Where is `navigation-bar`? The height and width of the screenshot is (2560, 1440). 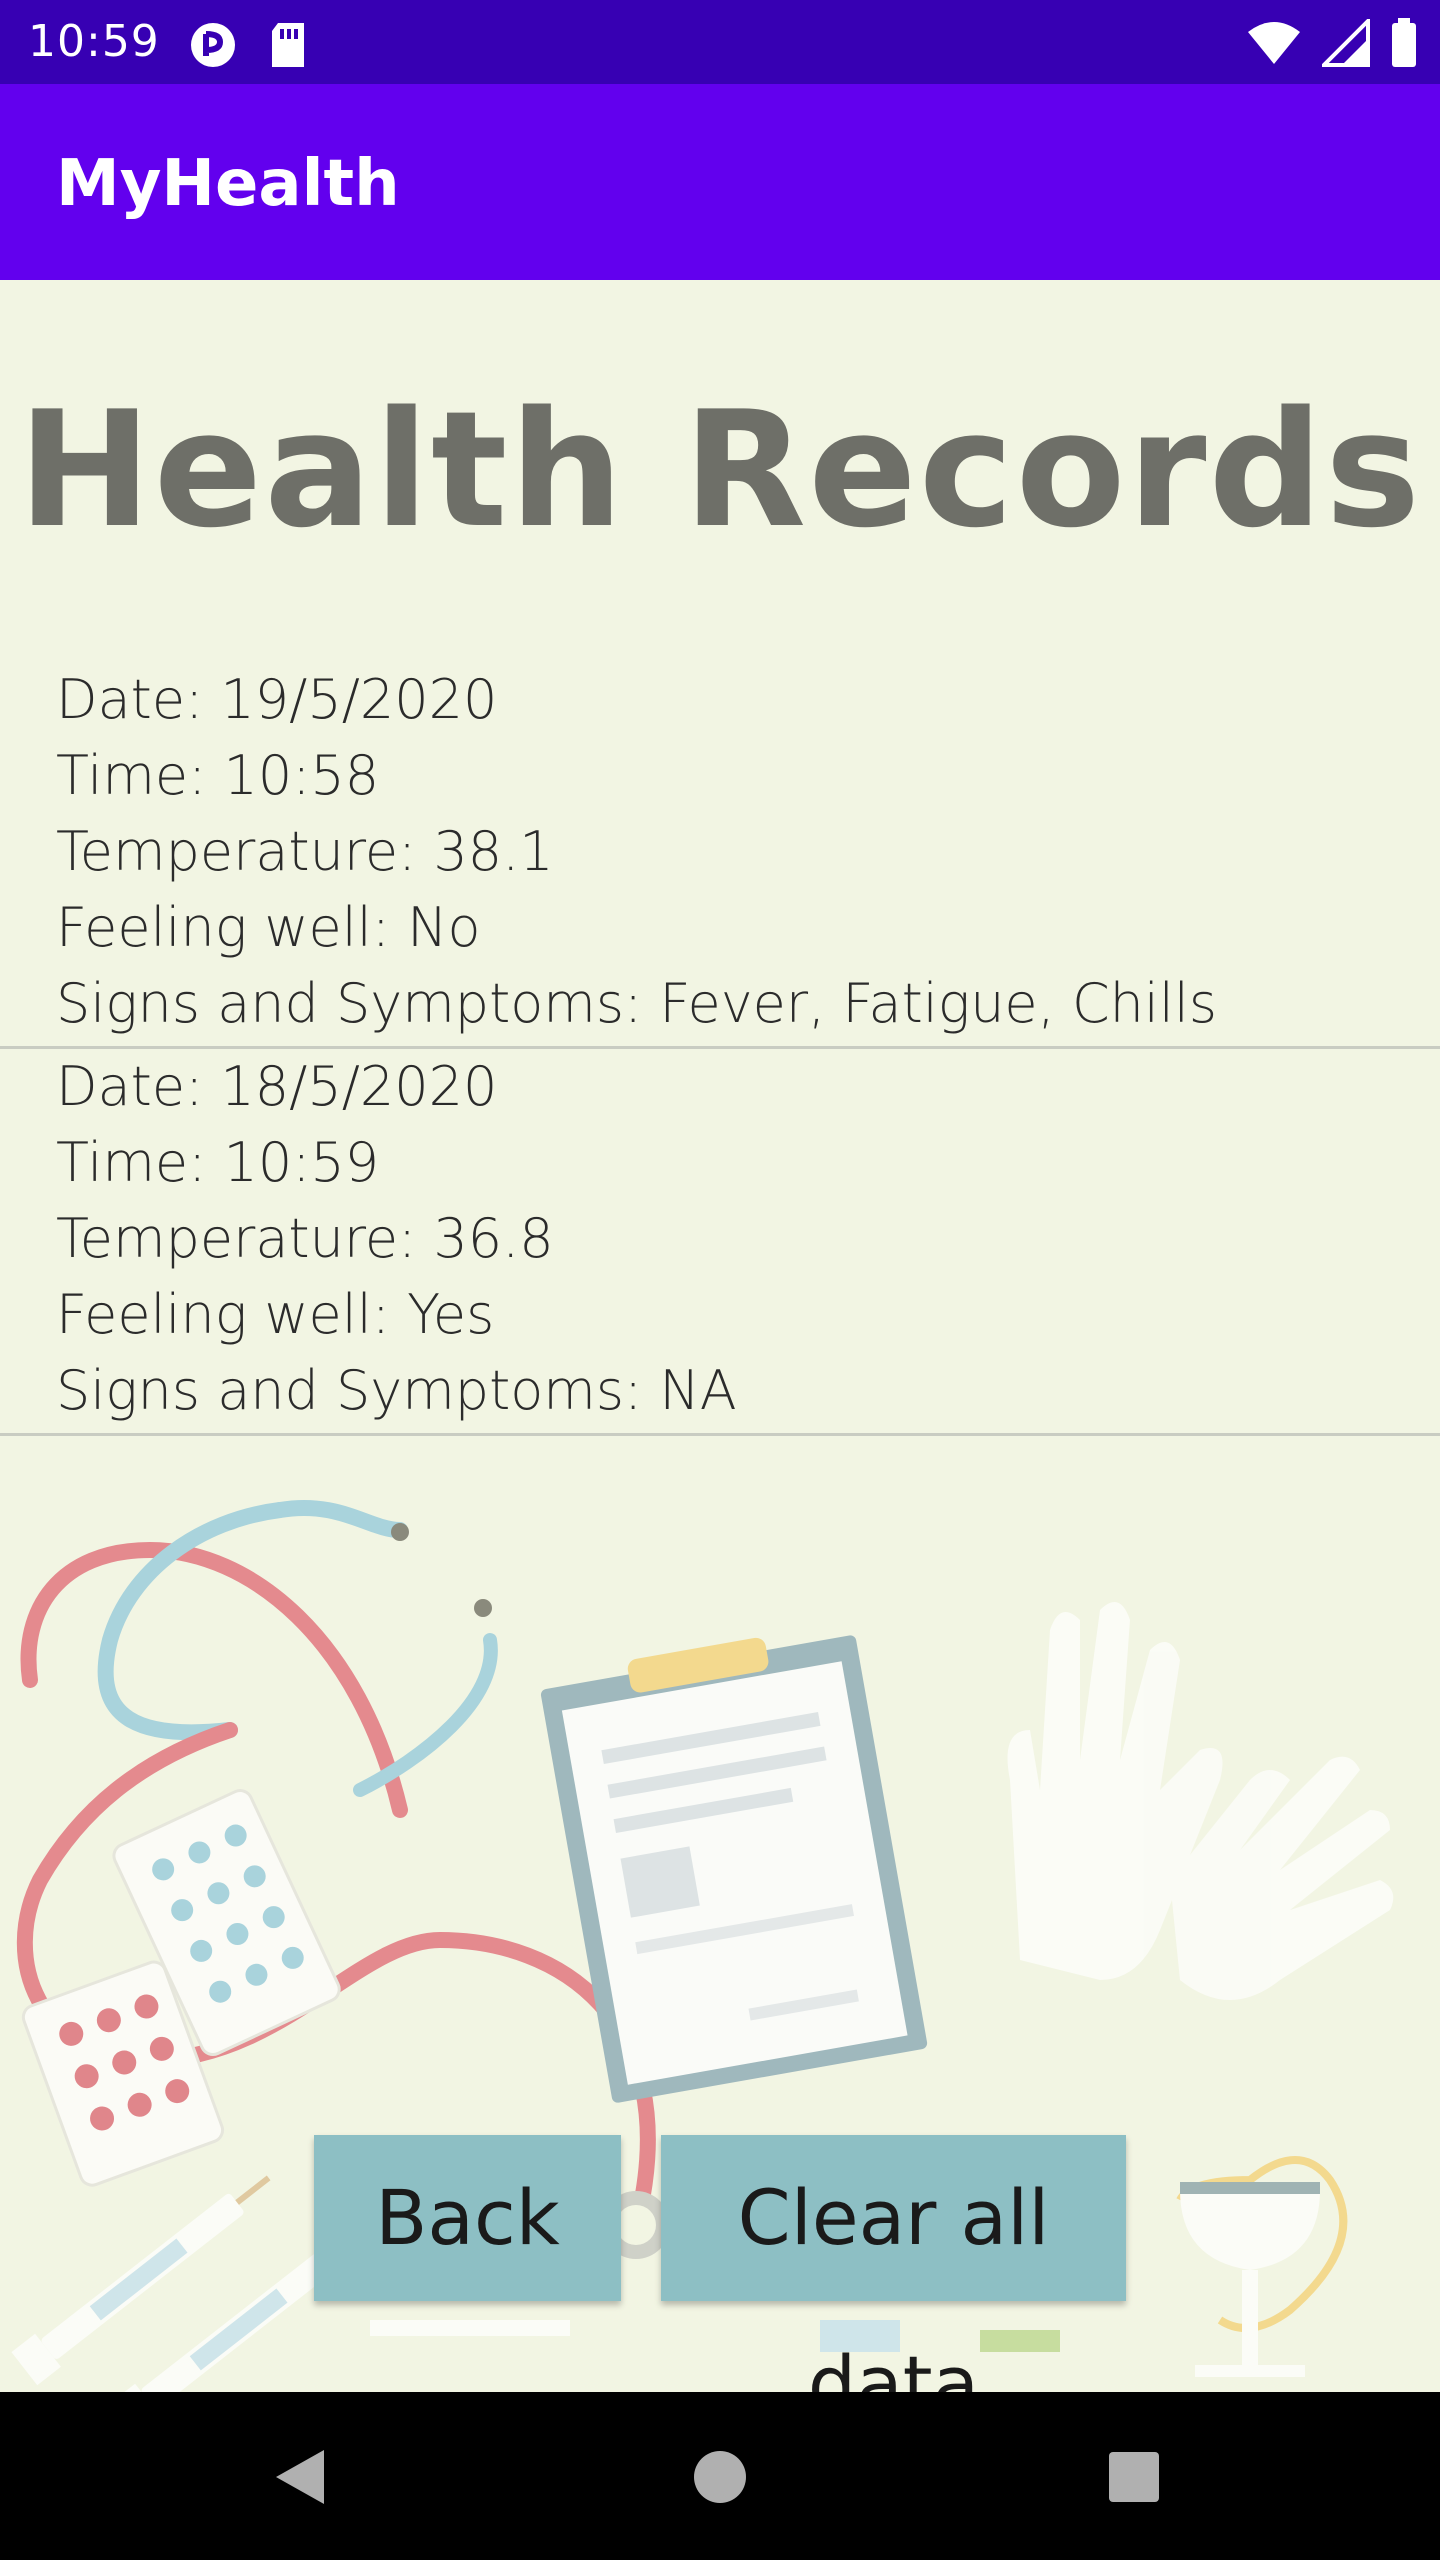 navigation-bar is located at coordinates (720, 2476).